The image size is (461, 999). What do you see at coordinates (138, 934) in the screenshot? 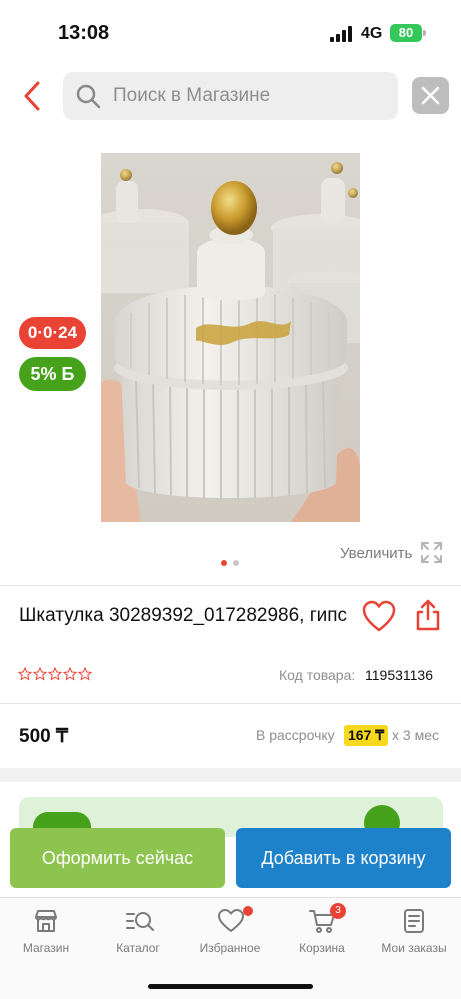
I see `tab-catalog: Каталог` at bounding box center [138, 934].